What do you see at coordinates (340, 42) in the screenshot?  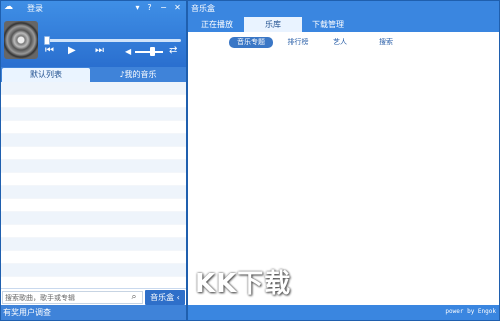 I see `subnav-artists: 艺人` at bounding box center [340, 42].